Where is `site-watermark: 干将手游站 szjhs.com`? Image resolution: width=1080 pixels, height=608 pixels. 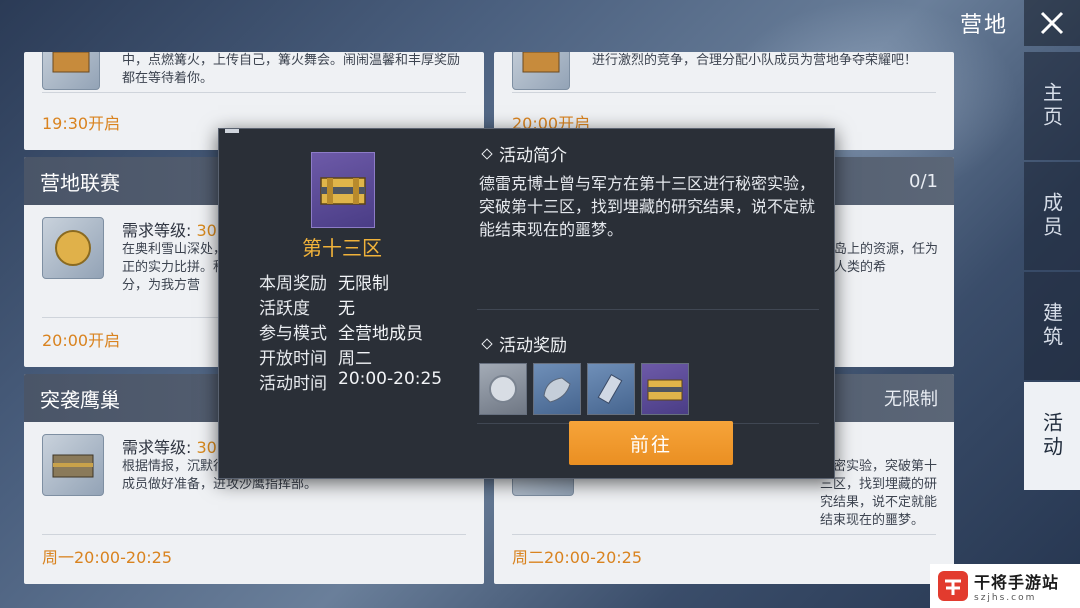
site-watermark: 干将手游站 szjhs.com is located at coordinates (1005, 586).